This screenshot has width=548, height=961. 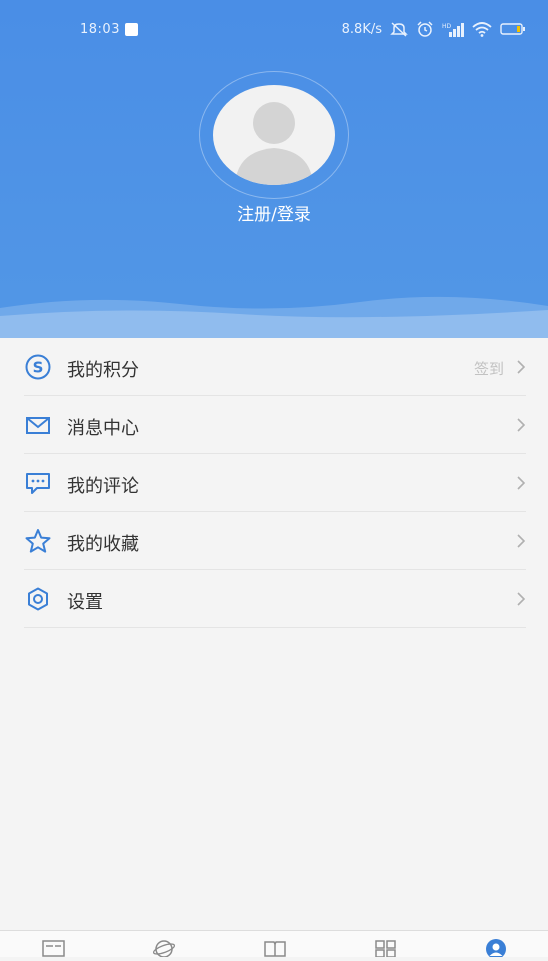 I want to click on grid-icon, so click(x=385, y=949).